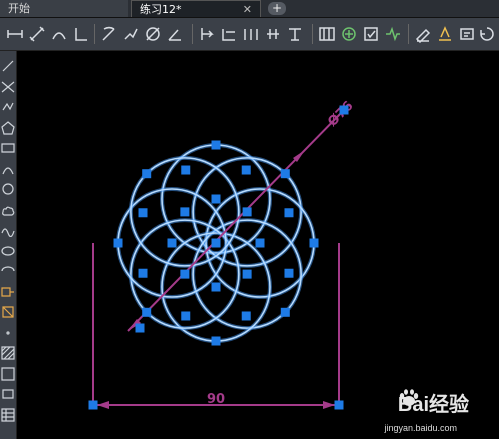  Describe the element at coordinates (153, 34) in the screenshot. I see `diameter-icon` at that location.